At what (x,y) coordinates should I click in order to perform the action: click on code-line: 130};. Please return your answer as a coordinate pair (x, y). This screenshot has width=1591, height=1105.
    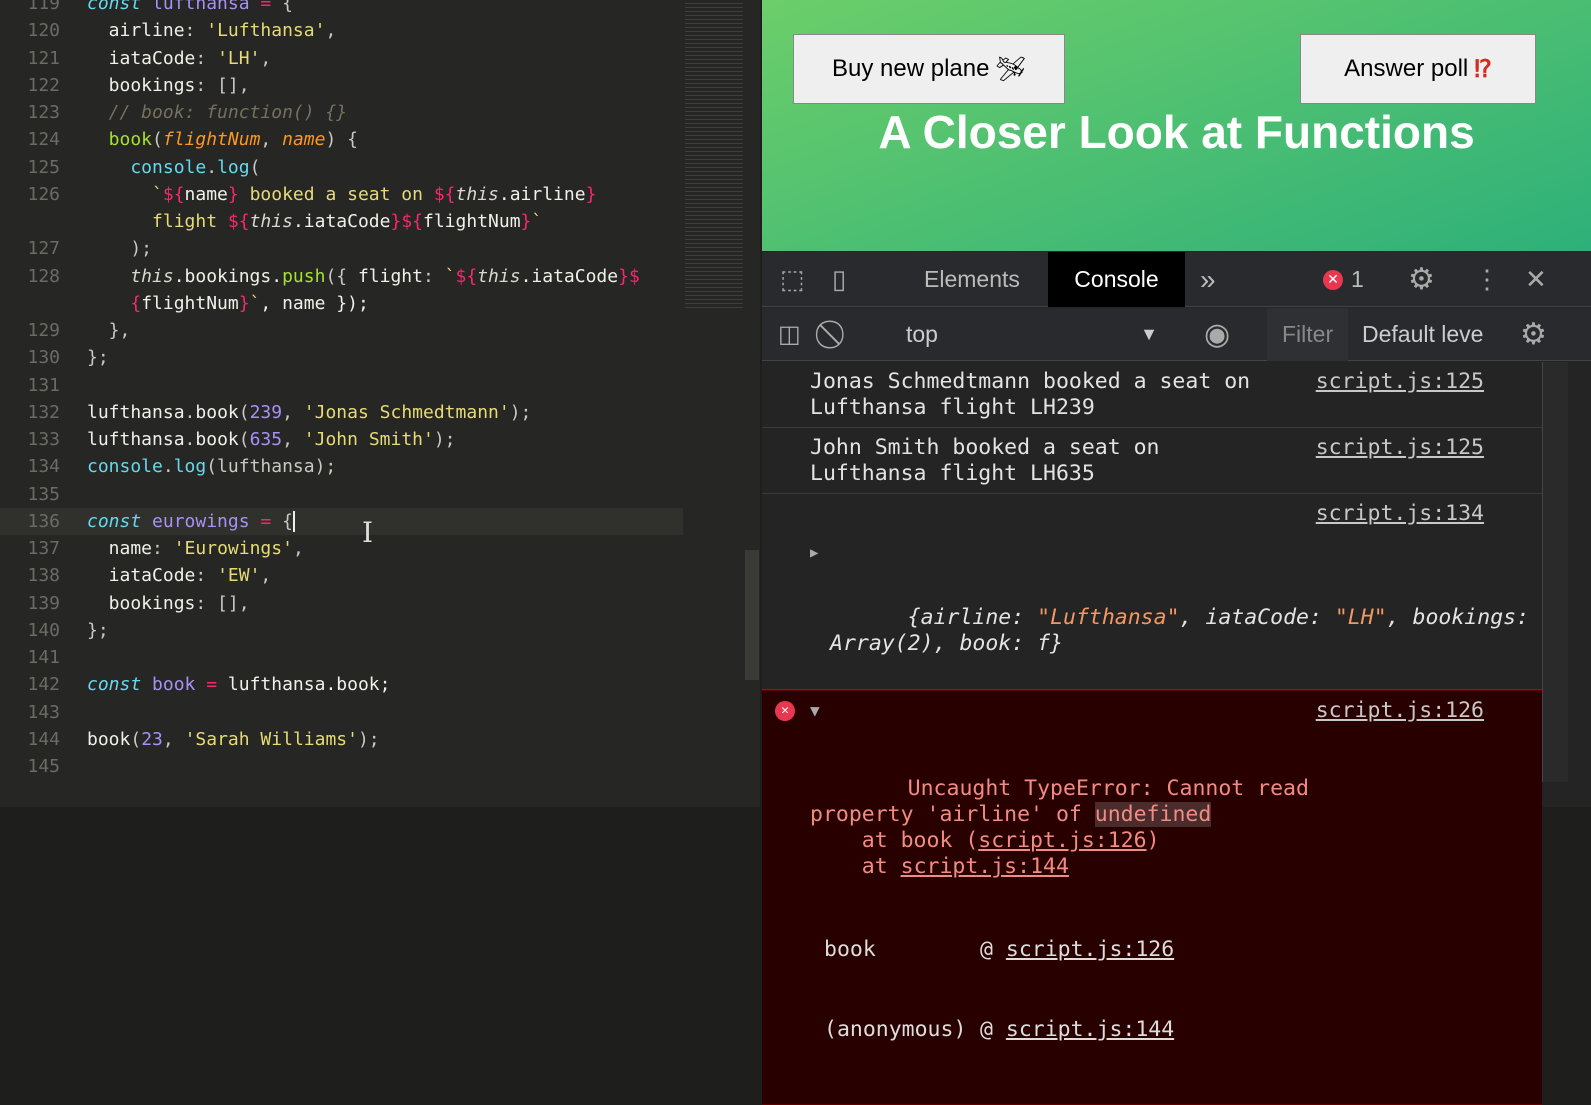
    Looking at the image, I should click on (341, 357).